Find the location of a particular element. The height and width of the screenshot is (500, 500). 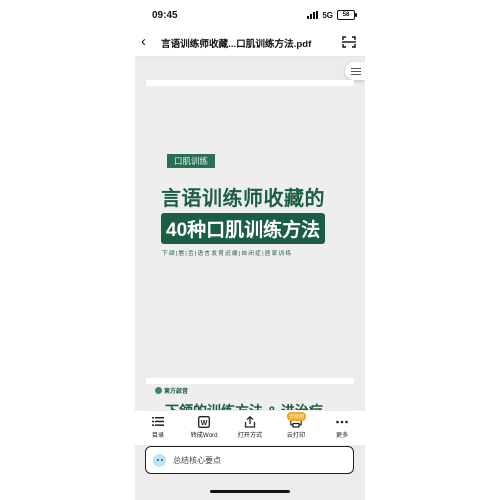

toolbar-more: 更多 is located at coordinates (342, 428).